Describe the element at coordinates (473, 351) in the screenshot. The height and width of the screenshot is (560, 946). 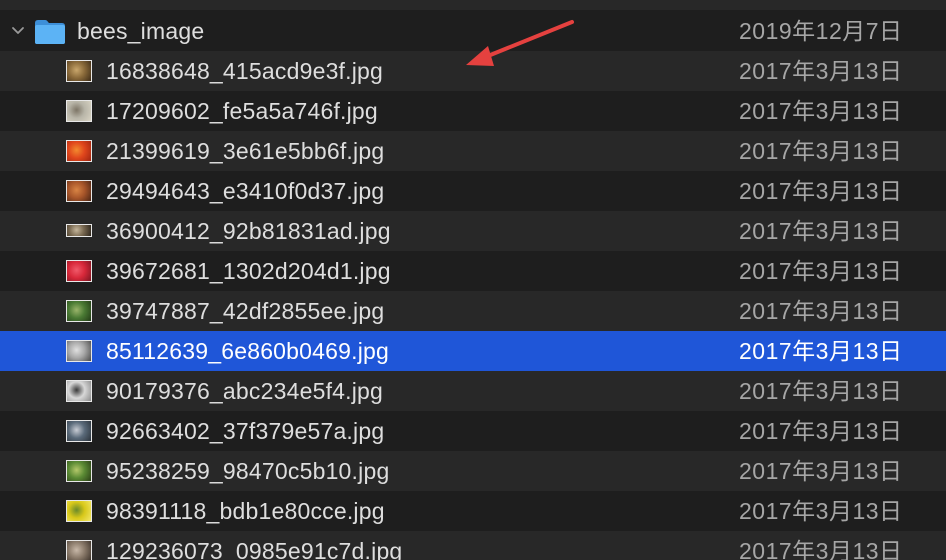
I see `file-row: 85112639_6e860b0469.jpg 2017年3月13日` at that location.